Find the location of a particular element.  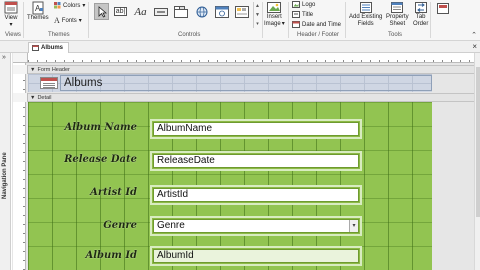

form-header-label: Form Header is located at coordinates (53, 69).